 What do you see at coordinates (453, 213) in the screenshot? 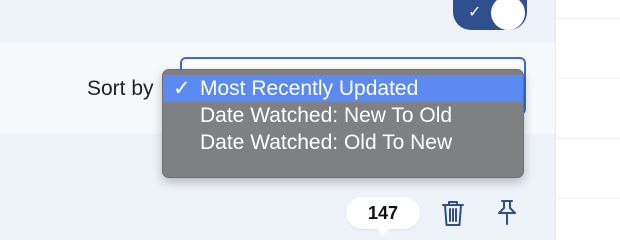
I see `trash-icon` at bounding box center [453, 213].